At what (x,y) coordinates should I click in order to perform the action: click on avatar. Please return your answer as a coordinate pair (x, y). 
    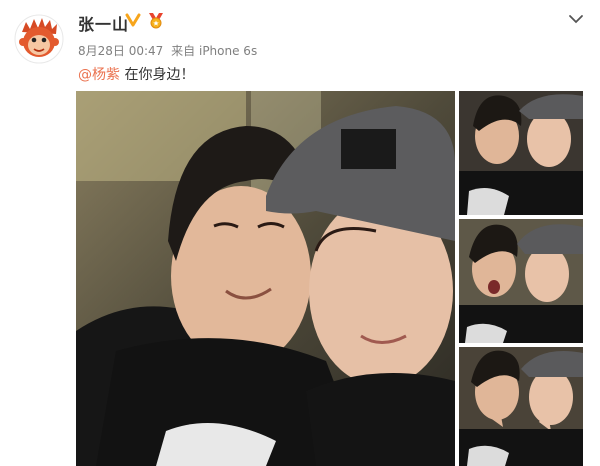
    Looking at the image, I should click on (39, 39).